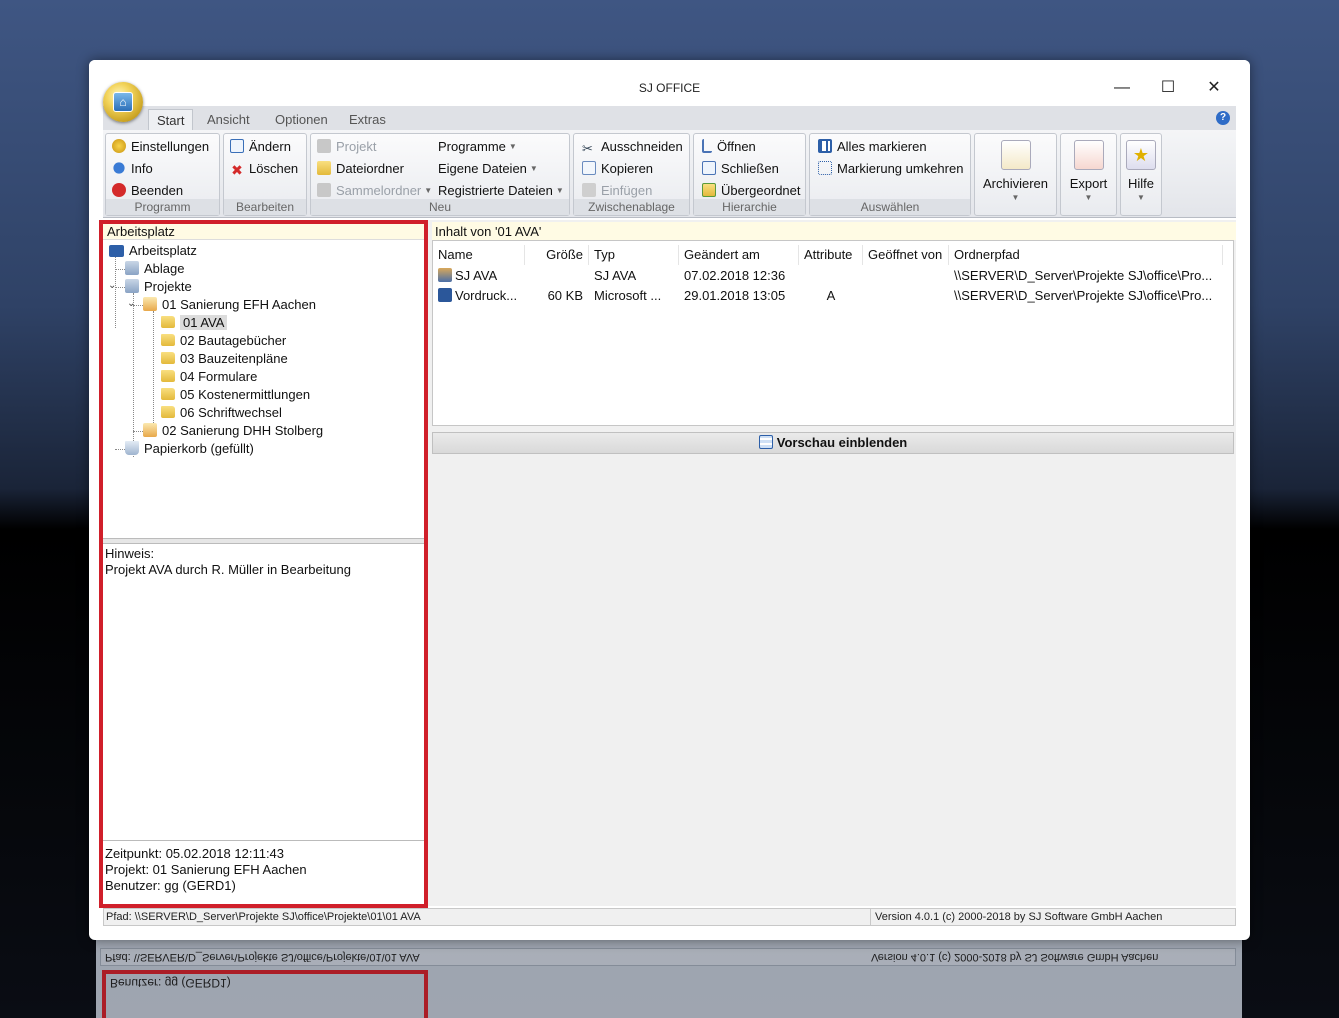 This screenshot has height=1018, width=1339. I want to click on tree-node-bauzeitenplaene: 03 Bauzeitenpläne, so click(224, 359).